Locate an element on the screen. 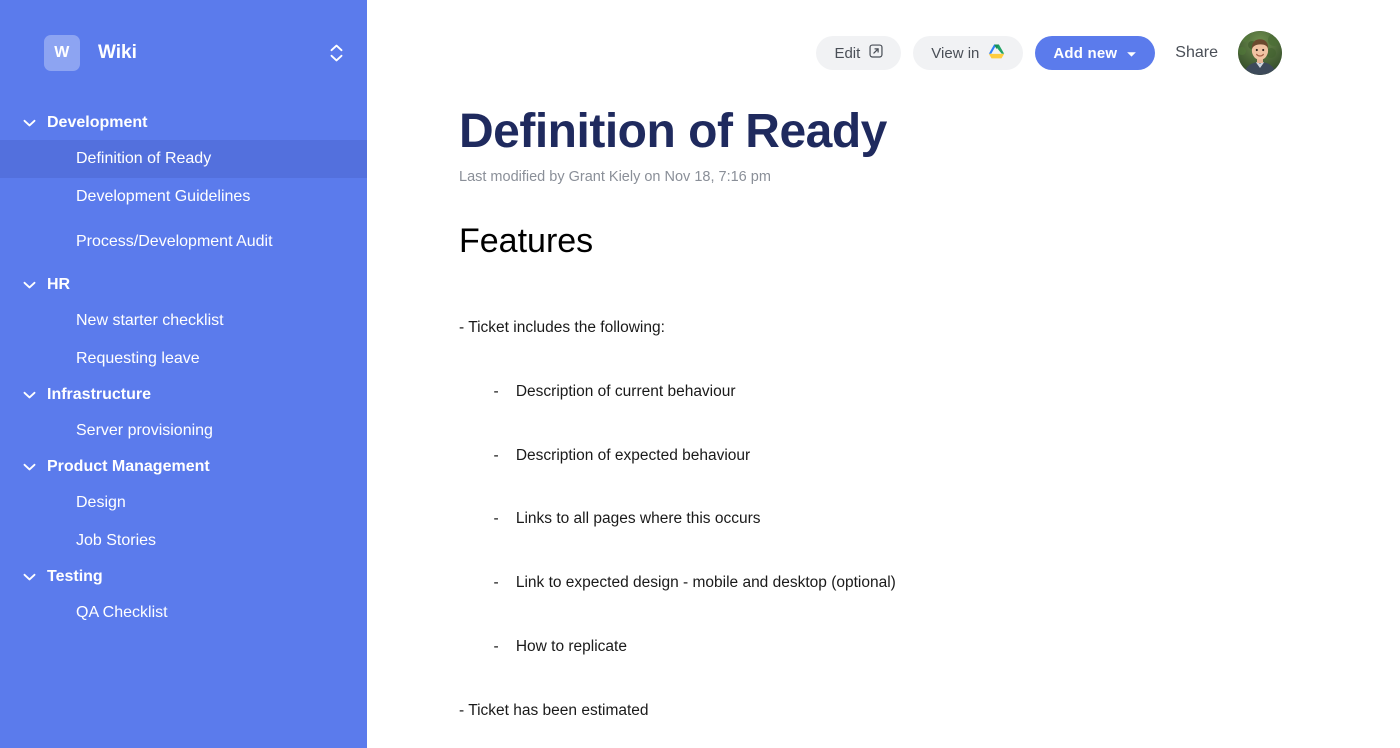  sidebar-item-label: QA Checklist is located at coordinates (122, 612).